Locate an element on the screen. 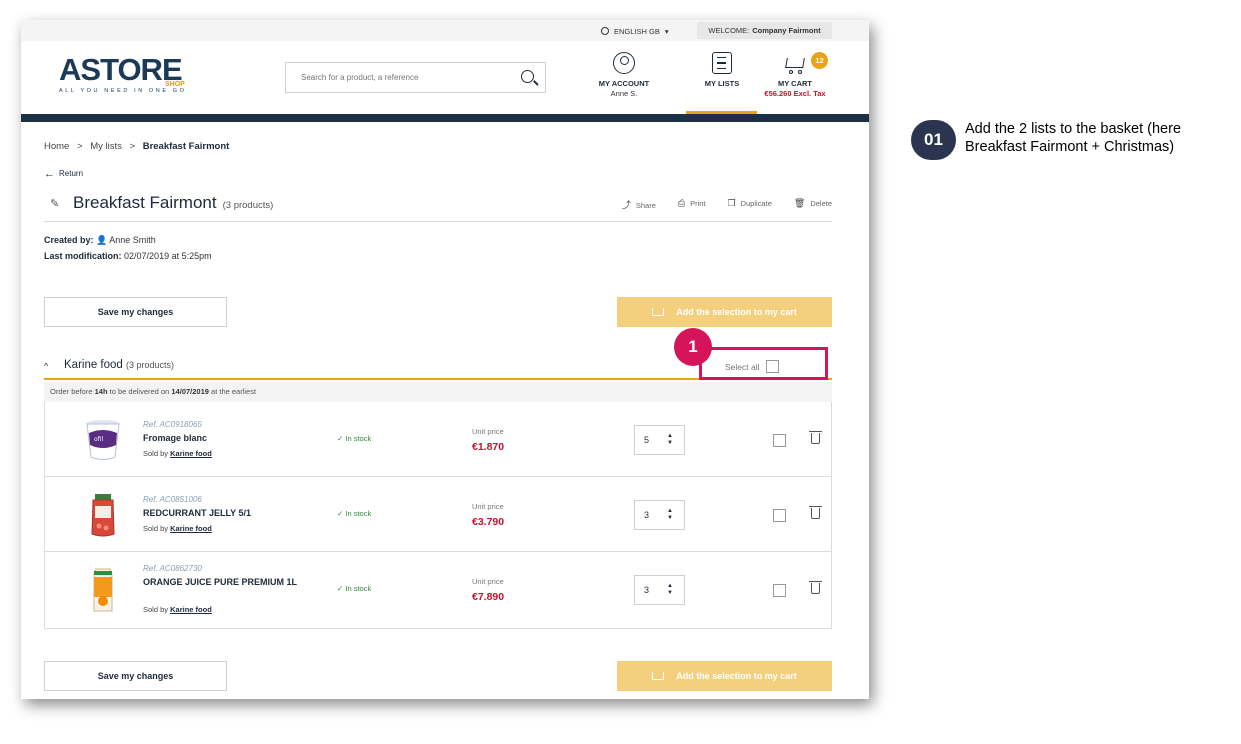 The image size is (1241, 744). arrow-left-icon: ← is located at coordinates (49, 173).